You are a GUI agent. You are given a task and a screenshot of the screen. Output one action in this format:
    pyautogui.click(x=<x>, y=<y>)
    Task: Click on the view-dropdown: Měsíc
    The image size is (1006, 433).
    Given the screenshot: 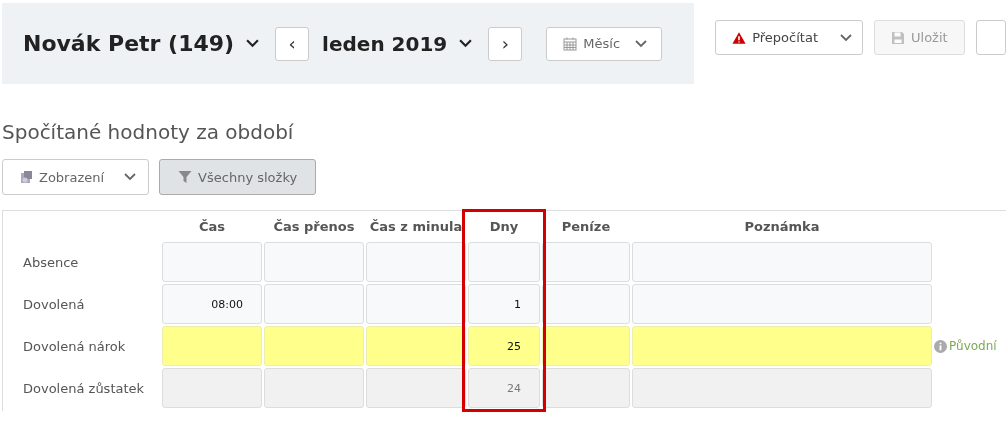 What is the action you would take?
    pyautogui.click(x=604, y=43)
    